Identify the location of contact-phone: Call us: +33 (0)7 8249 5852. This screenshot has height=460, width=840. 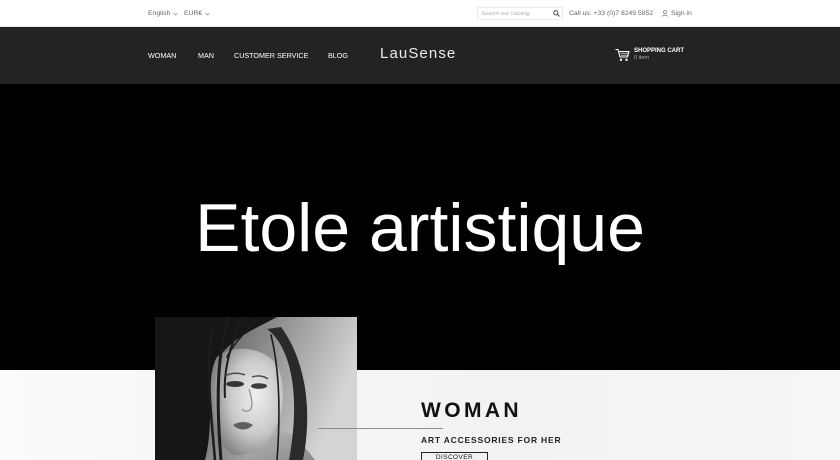
(611, 13).